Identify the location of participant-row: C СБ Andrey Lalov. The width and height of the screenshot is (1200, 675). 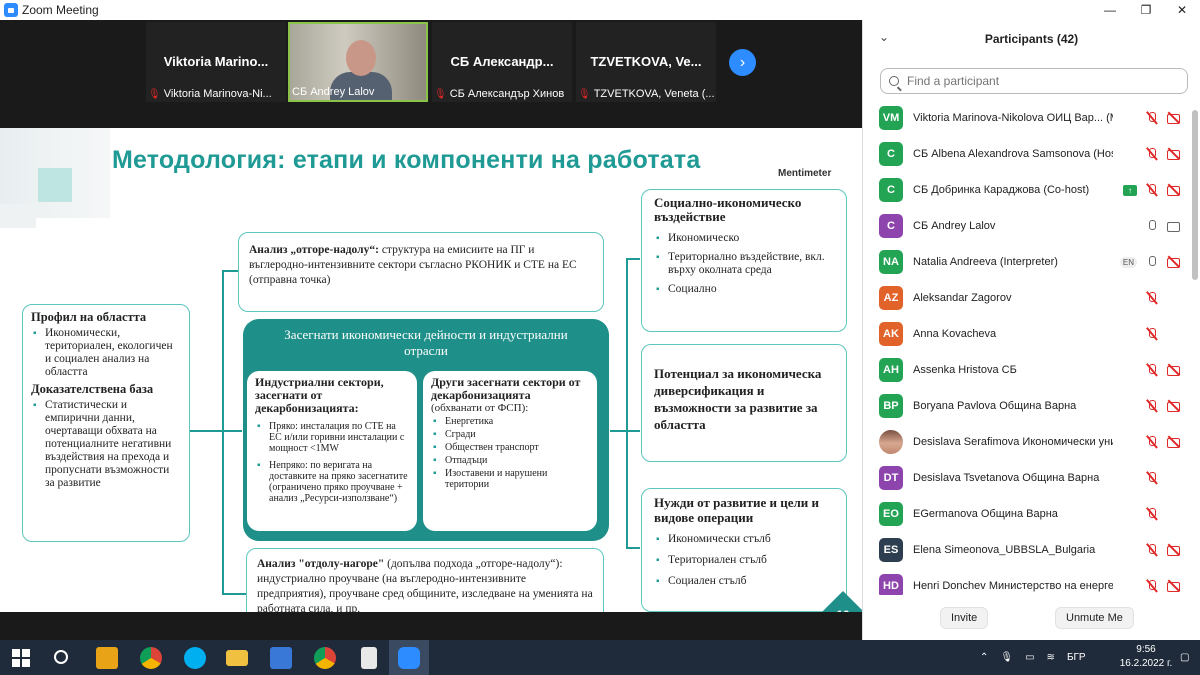
(1027, 226).